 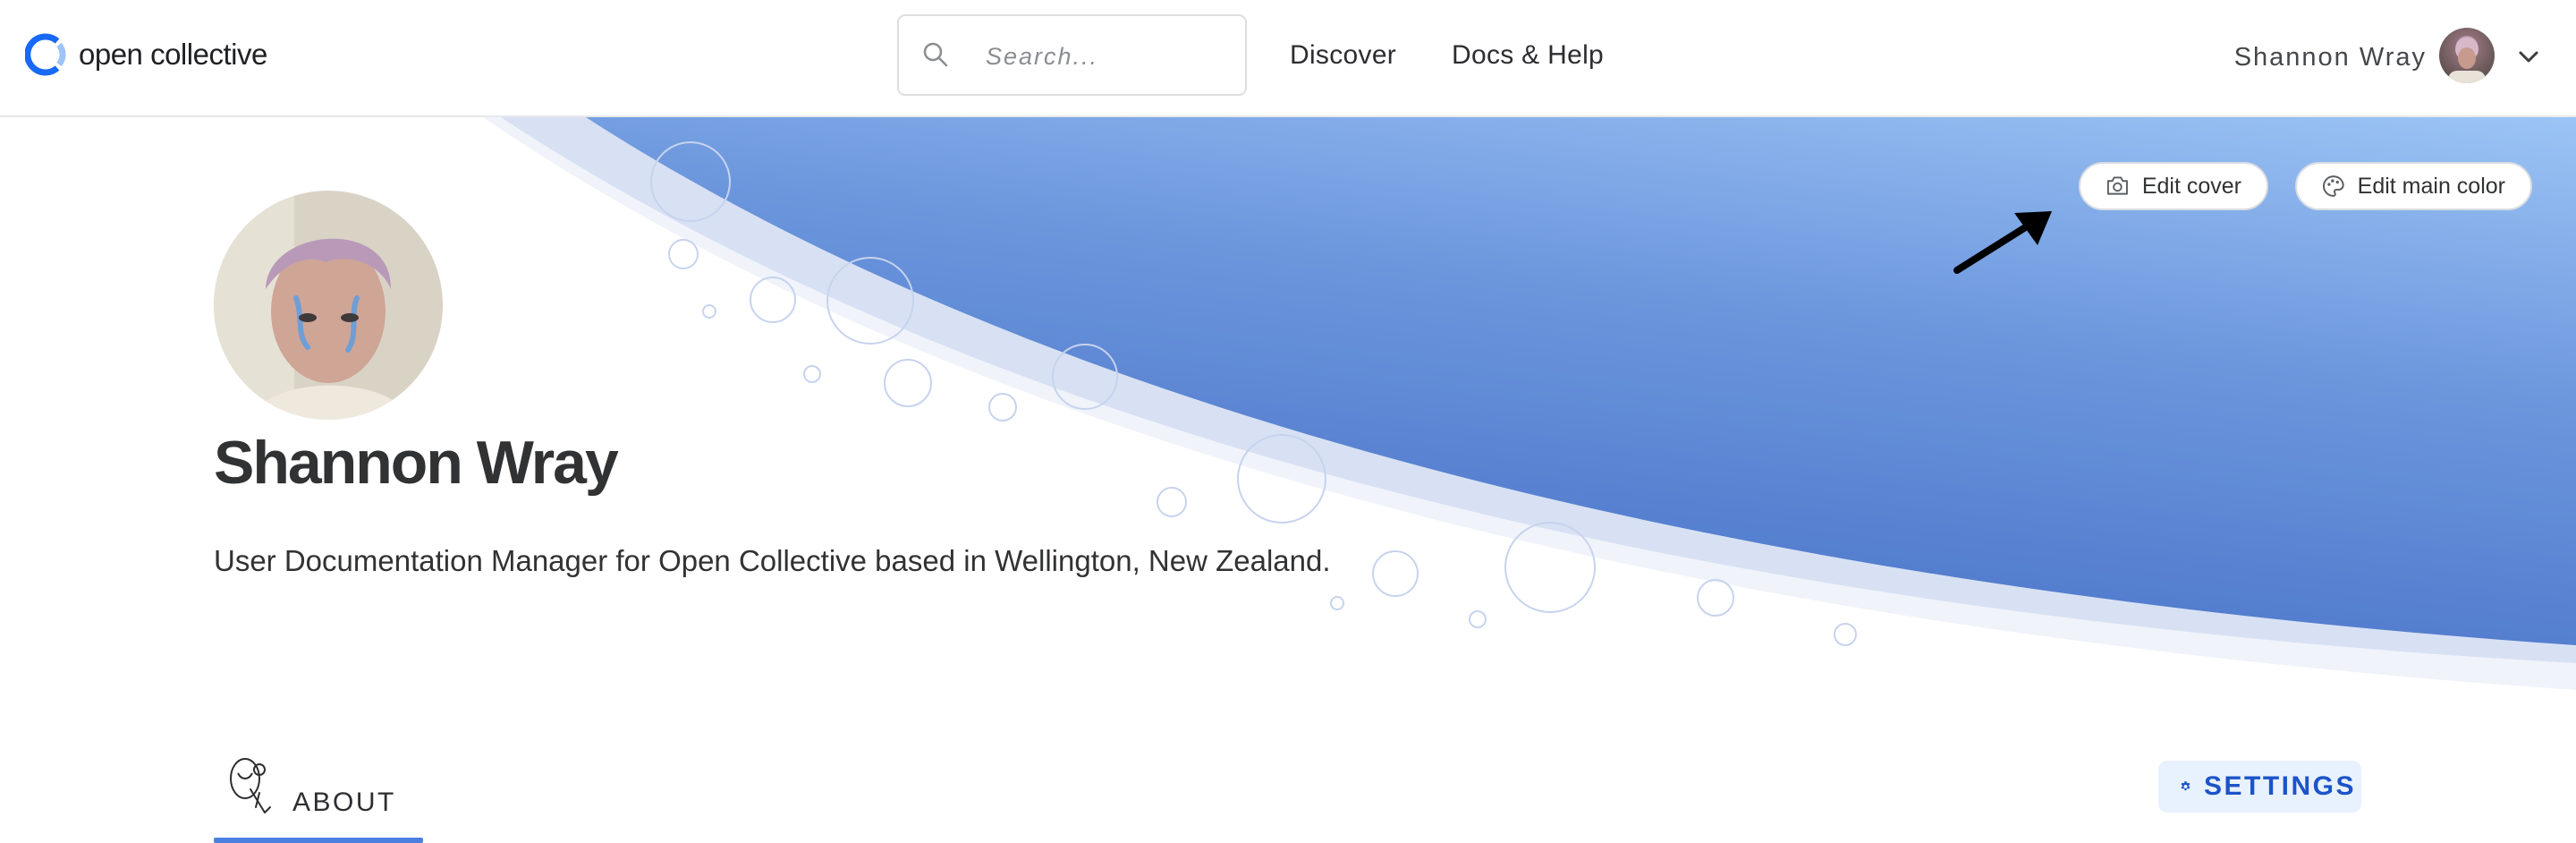 What do you see at coordinates (2467, 60) in the screenshot?
I see `user-avatar-image` at bounding box center [2467, 60].